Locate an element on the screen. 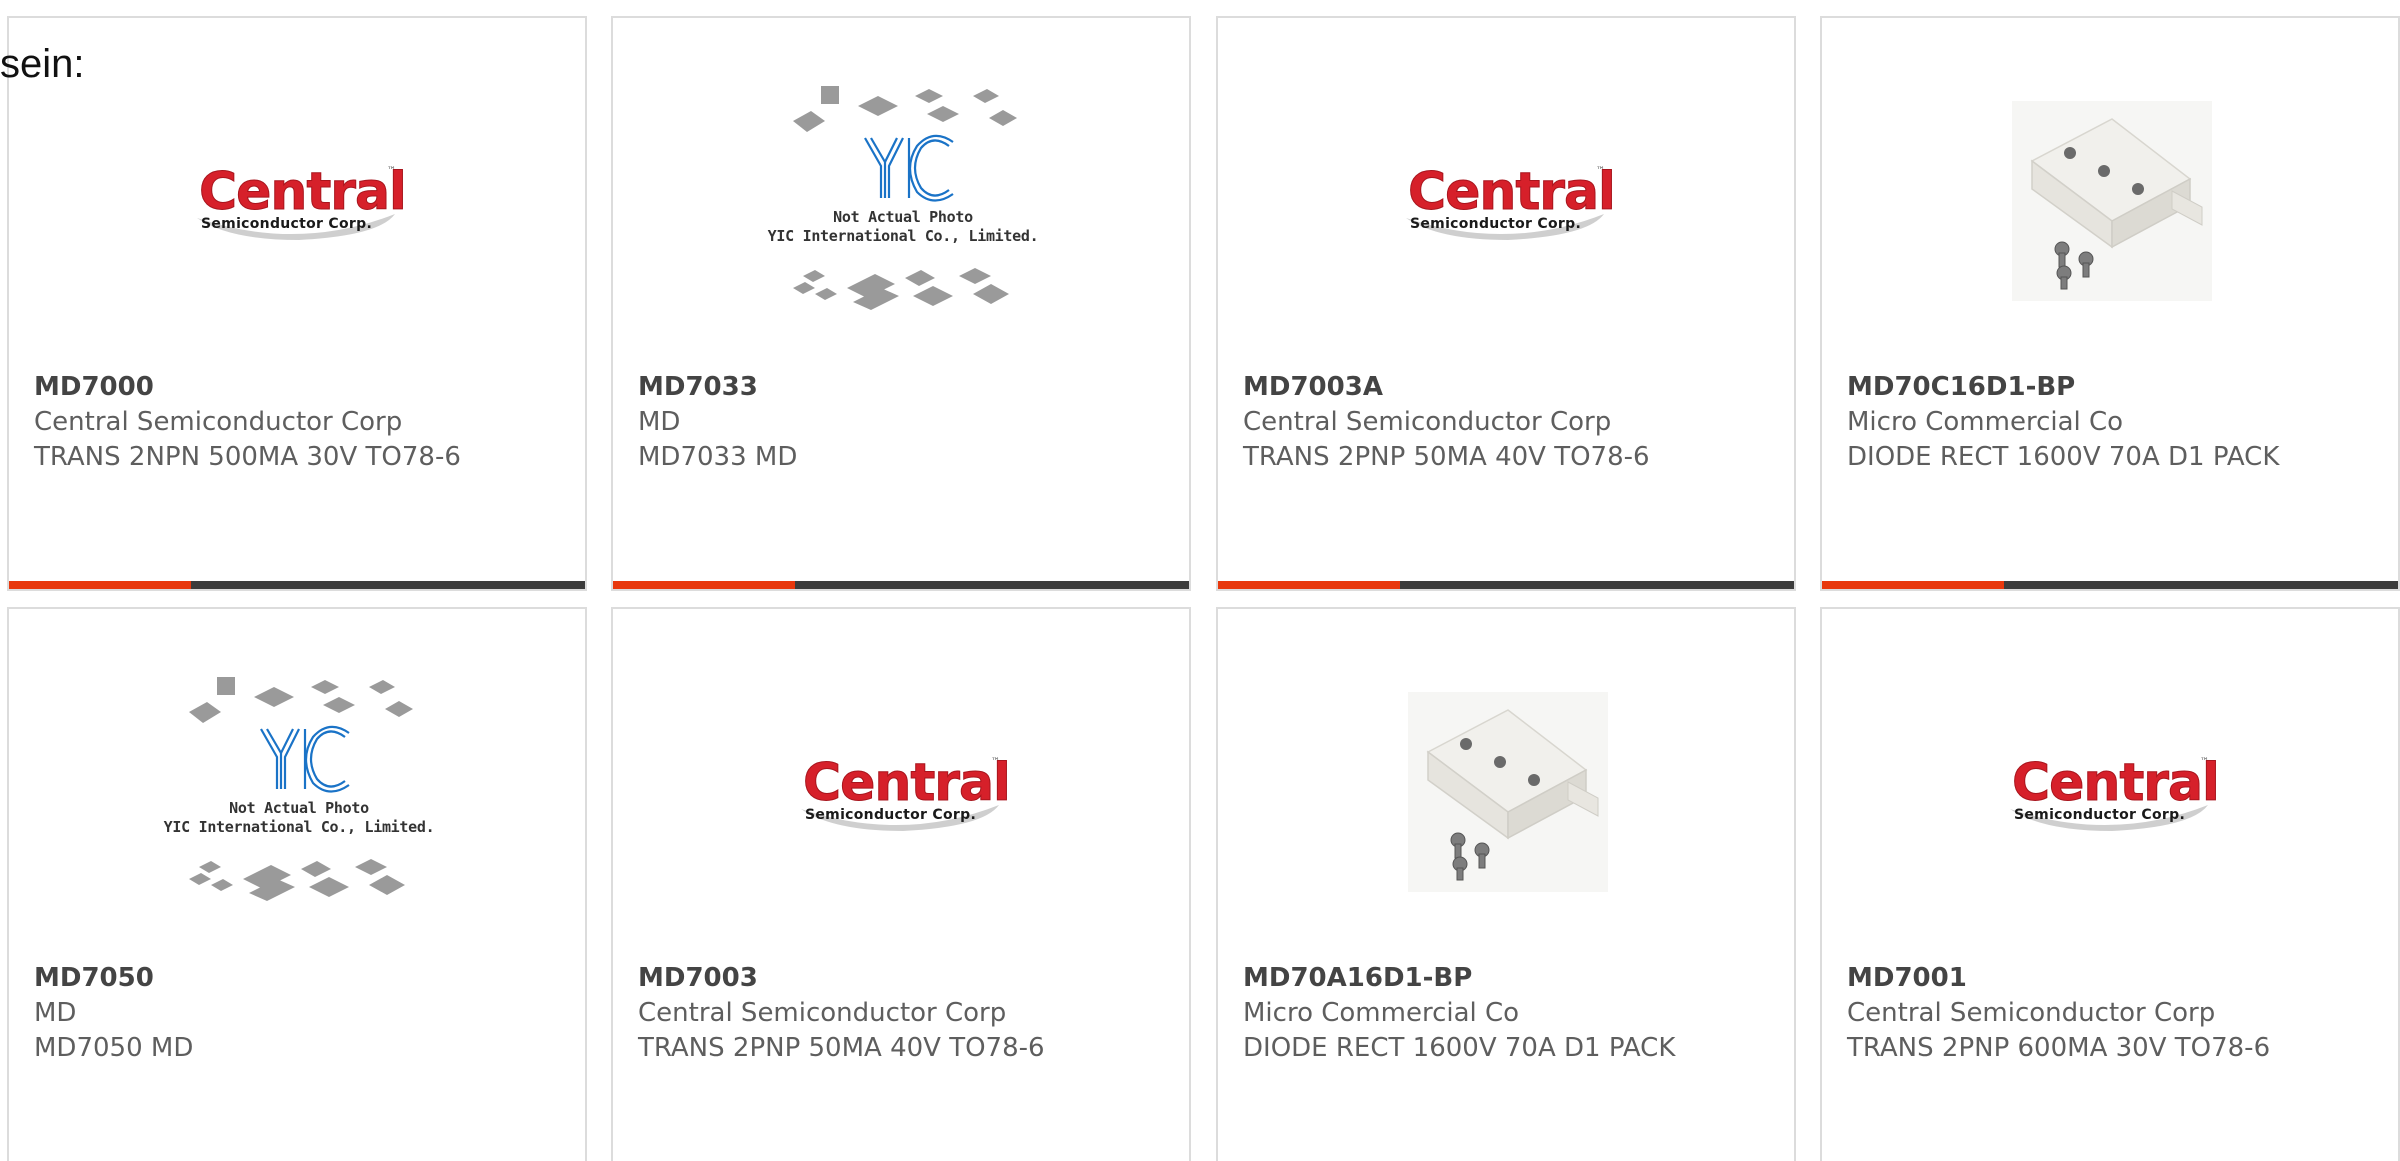 The width and height of the screenshot is (2400, 1161). product-description: TRANS 2NPN 500MA 30V TO78-6 is located at coordinates (247, 457).